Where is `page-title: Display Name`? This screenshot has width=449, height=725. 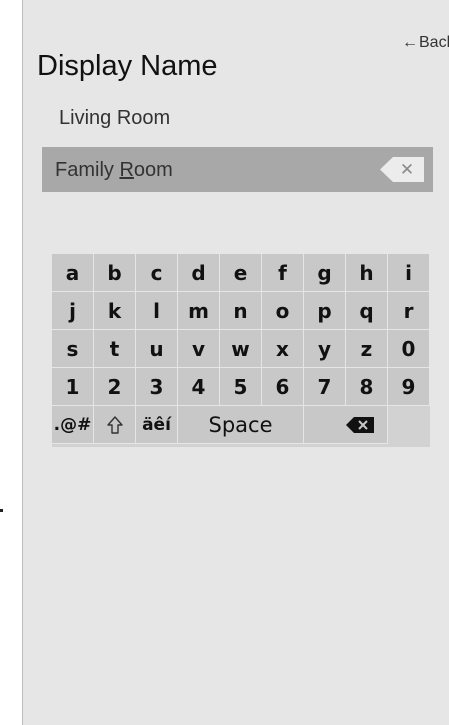 page-title: Display Name is located at coordinates (127, 66).